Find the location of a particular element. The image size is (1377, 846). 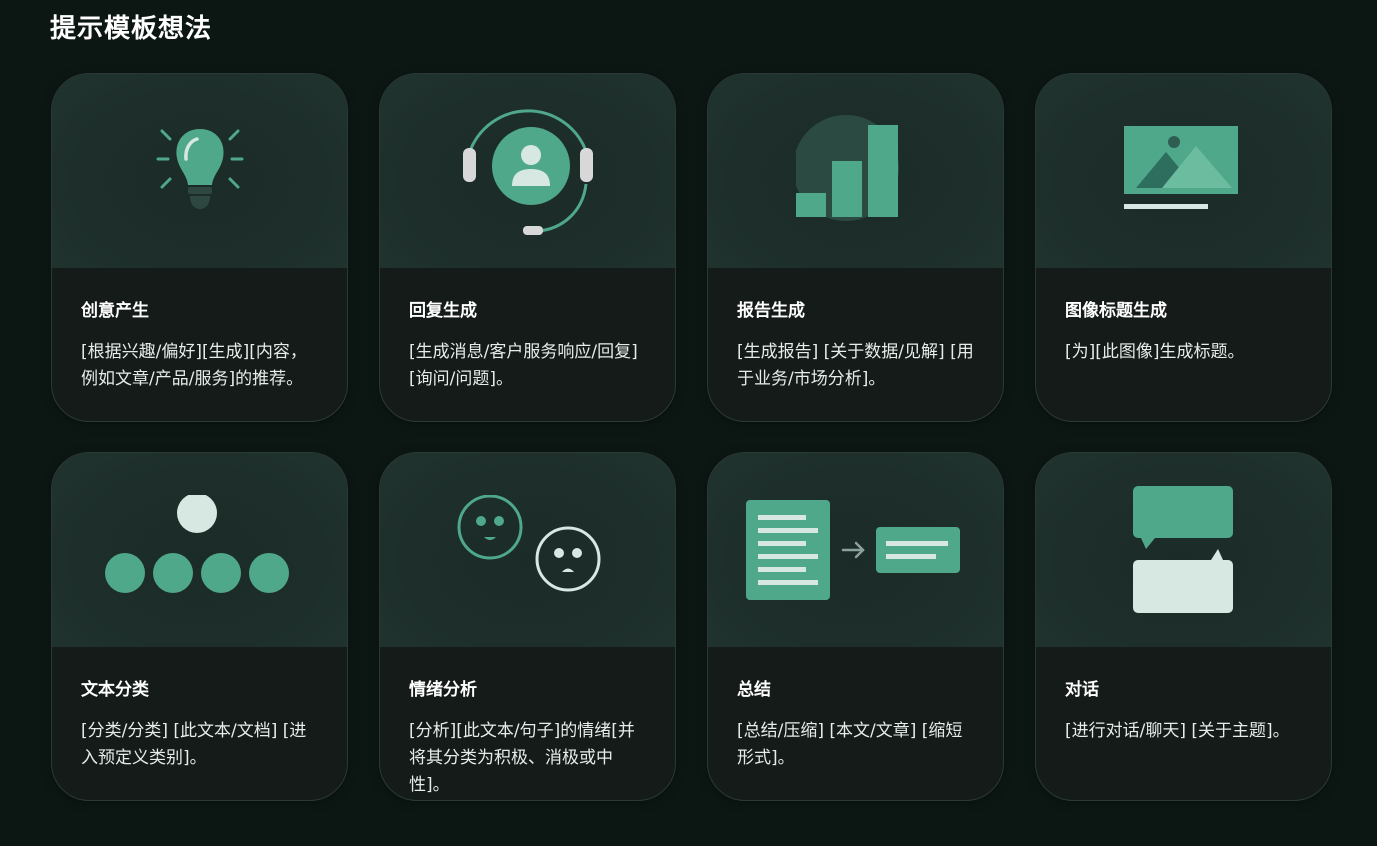

page-title: 提示模板想法 is located at coordinates (131, 29).